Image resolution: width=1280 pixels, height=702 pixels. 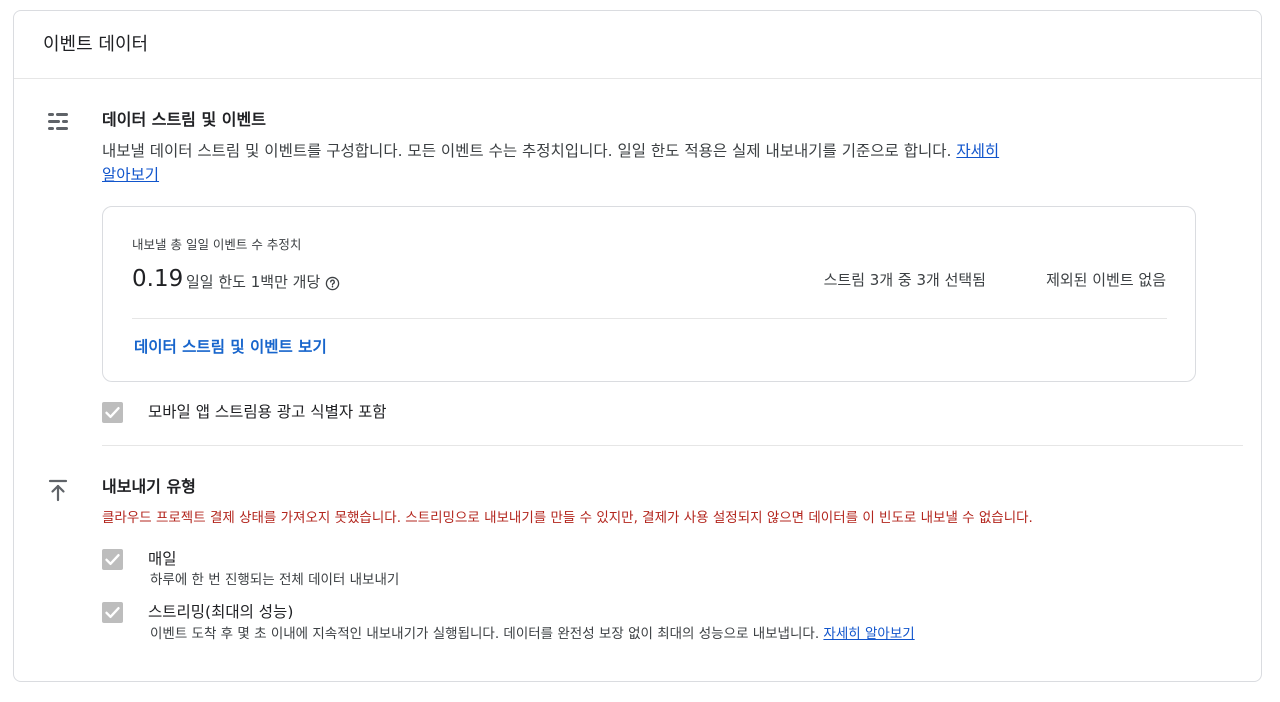 What do you see at coordinates (275, 580) in the screenshot?
I see `daily-description: 하루에 한 번 진행되는 전체 데이터 내보내기` at bounding box center [275, 580].